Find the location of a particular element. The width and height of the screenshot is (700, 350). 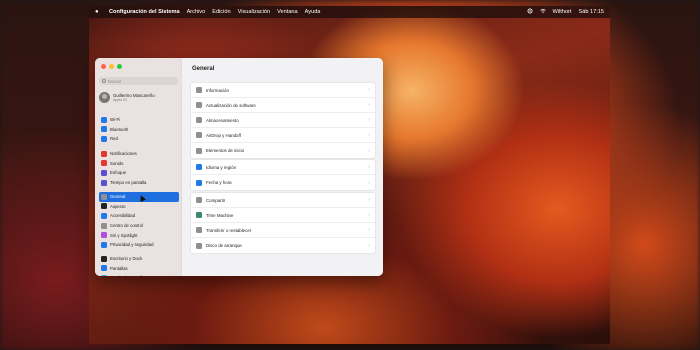

display-icon is located at coordinates (104, 268).